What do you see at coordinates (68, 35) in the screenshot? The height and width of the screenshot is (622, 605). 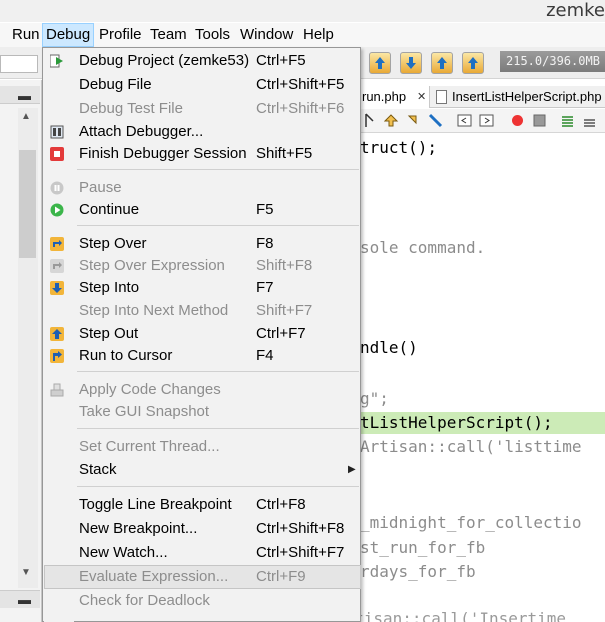 I see `menu-debug: Debug` at bounding box center [68, 35].